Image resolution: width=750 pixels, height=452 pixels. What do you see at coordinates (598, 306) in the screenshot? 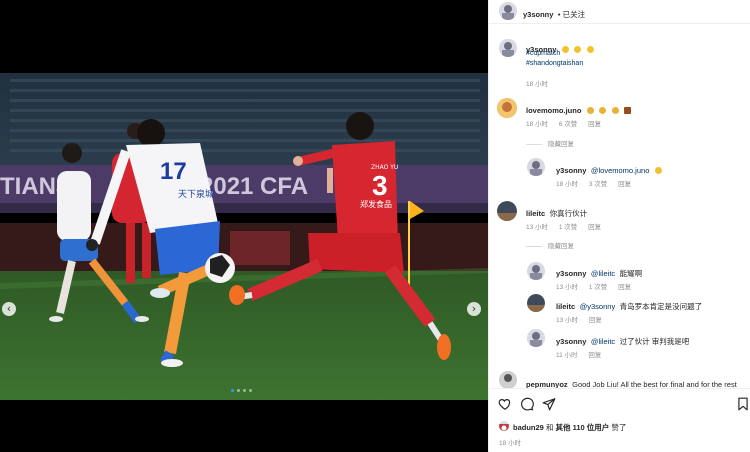
I see `mention-link: @y3sonny` at bounding box center [598, 306].